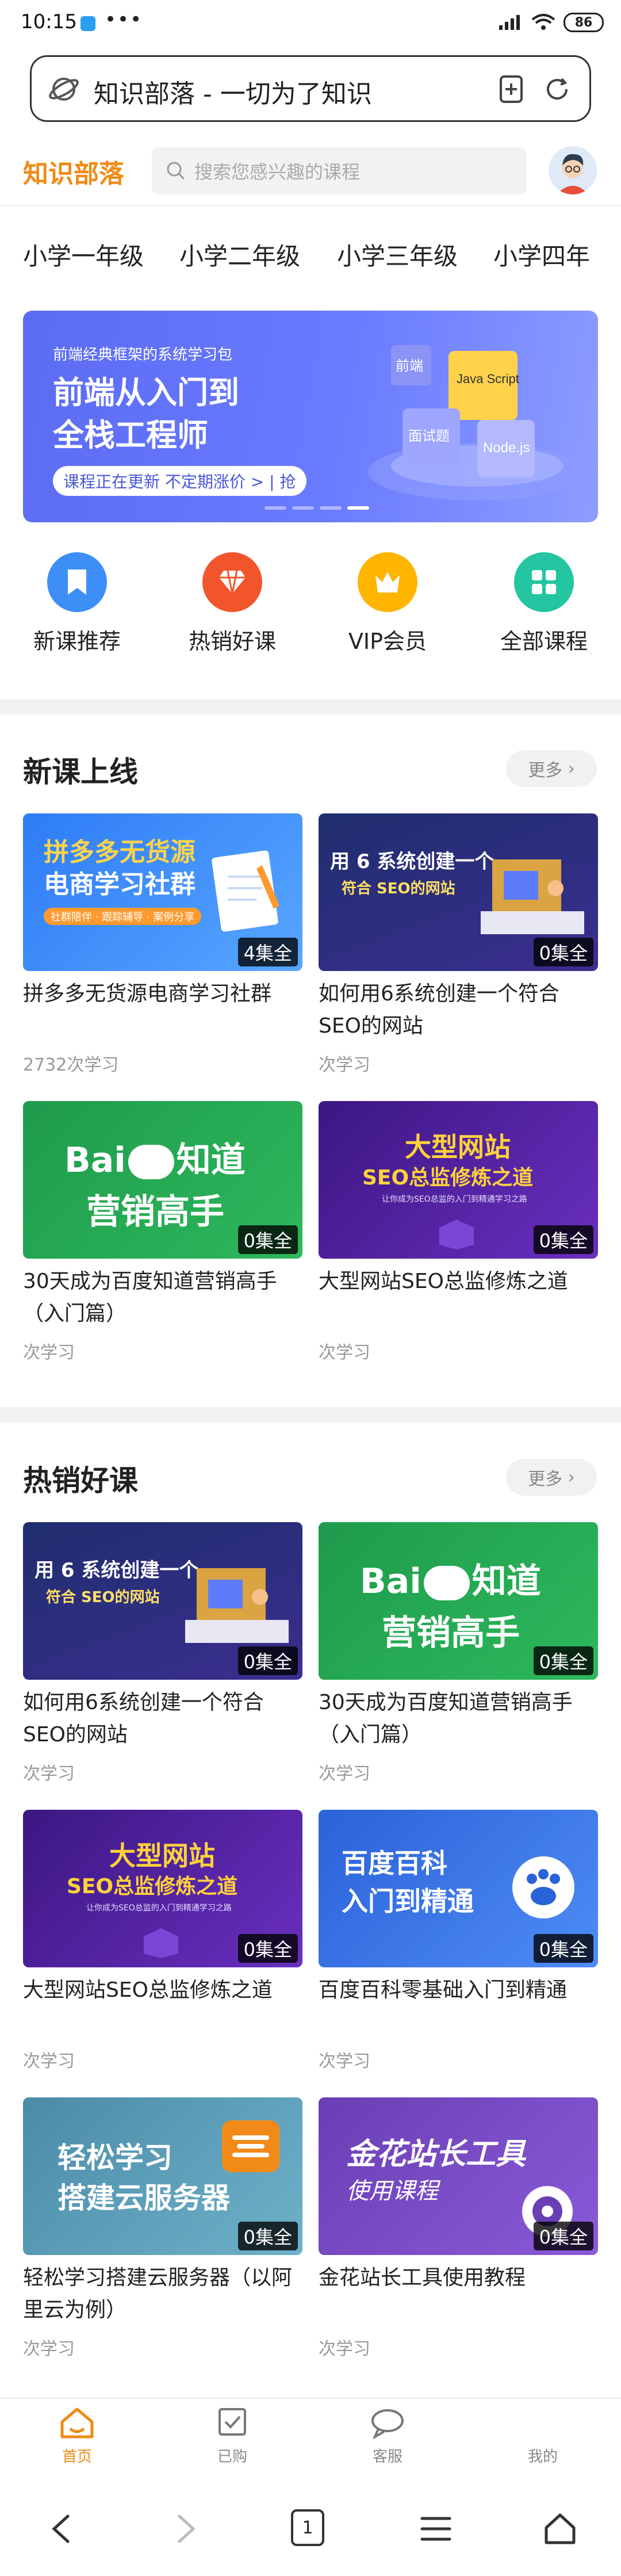  What do you see at coordinates (232, 2457) in the screenshot?
I see `tab-label: 已购` at bounding box center [232, 2457].